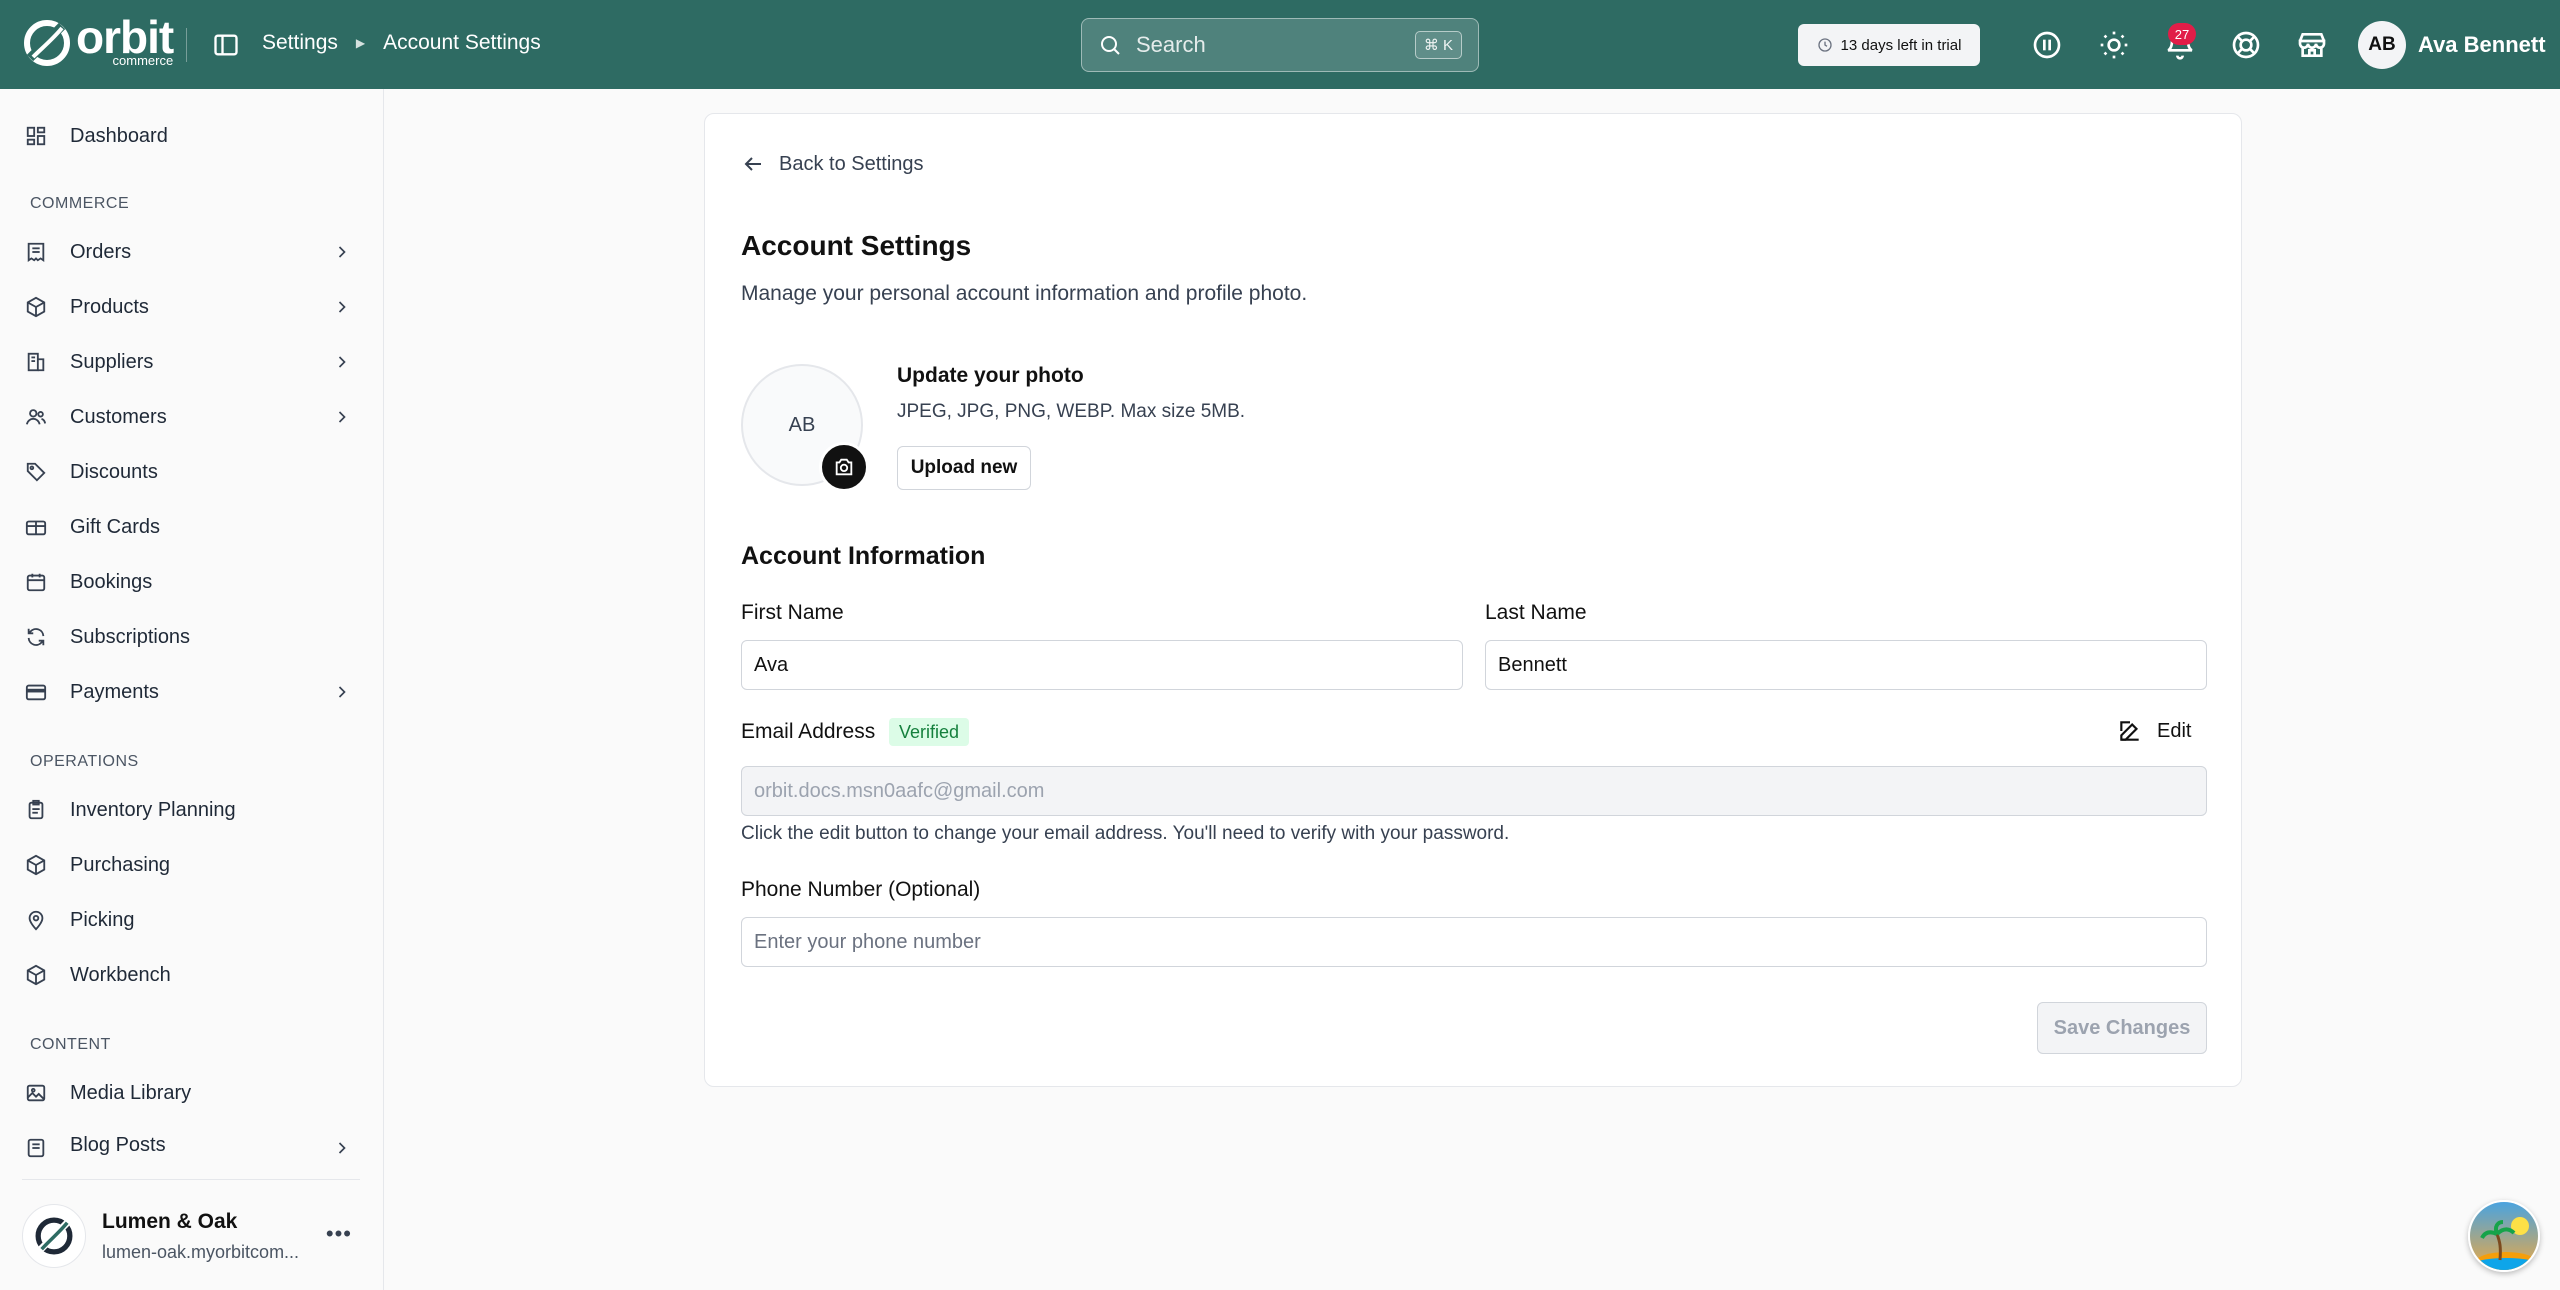  What do you see at coordinates (2382, 45) in the screenshot?
I see `user-avatar: AB` at bounding box center [2382, 45].